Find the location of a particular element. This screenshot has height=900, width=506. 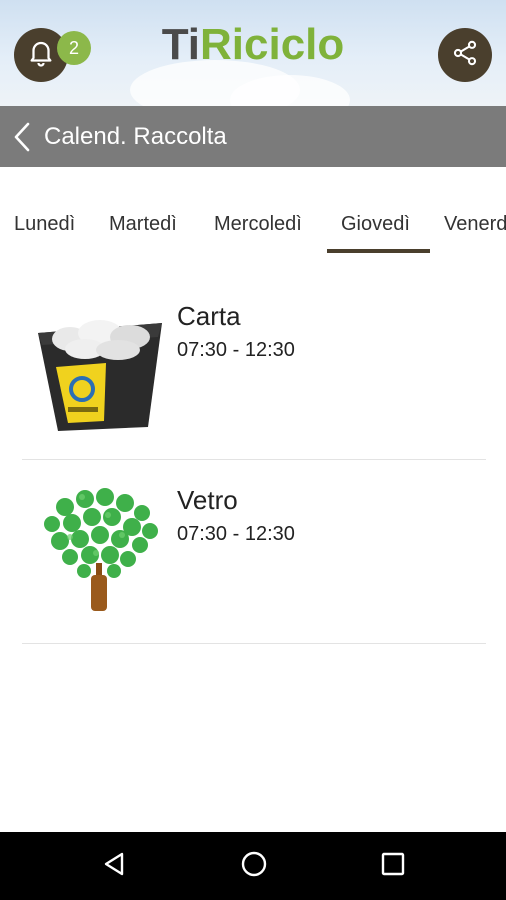

home-circle-icon is located at coordinates (254, 866).